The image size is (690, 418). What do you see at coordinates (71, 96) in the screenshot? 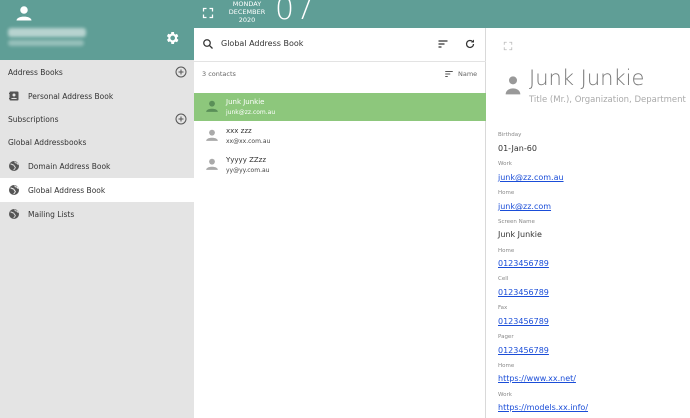
I see `sidebar-item-label: Personal Address Book` at bounding box center [71, 96].